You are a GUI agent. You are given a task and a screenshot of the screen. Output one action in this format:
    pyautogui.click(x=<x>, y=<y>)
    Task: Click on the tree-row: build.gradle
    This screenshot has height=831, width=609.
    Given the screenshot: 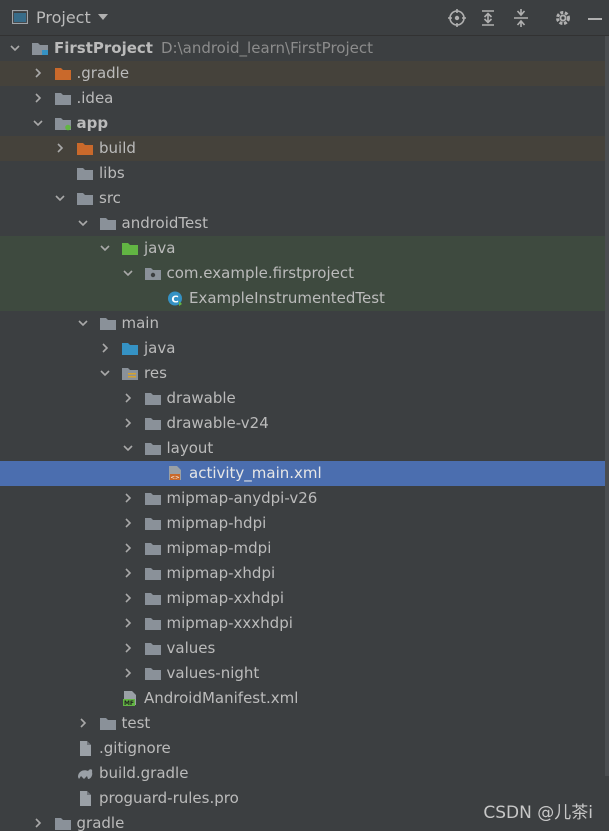 What is the action you would take?
    pyautogui.click(x=304, y=773)
    